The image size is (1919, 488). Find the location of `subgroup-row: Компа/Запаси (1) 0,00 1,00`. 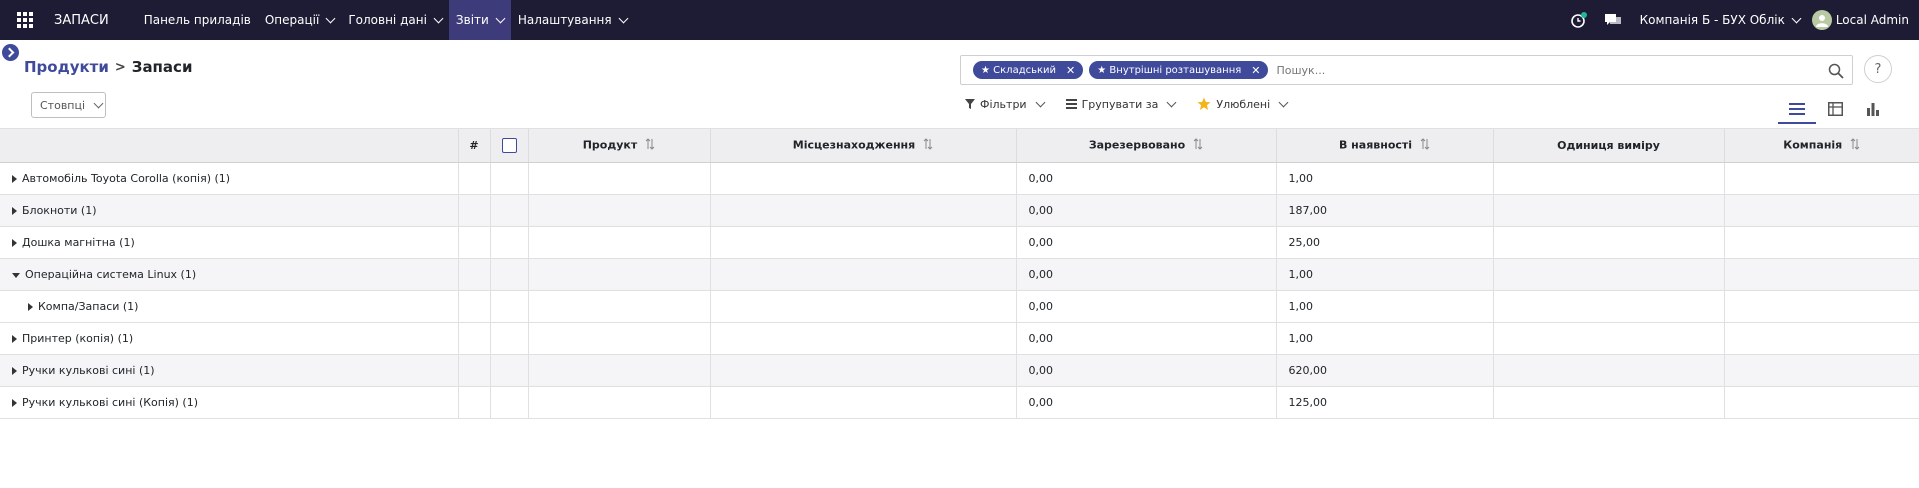

subgroup-row: Компа/Запаси (1) 0,00 1,00 is located at coordinates (959, 306).